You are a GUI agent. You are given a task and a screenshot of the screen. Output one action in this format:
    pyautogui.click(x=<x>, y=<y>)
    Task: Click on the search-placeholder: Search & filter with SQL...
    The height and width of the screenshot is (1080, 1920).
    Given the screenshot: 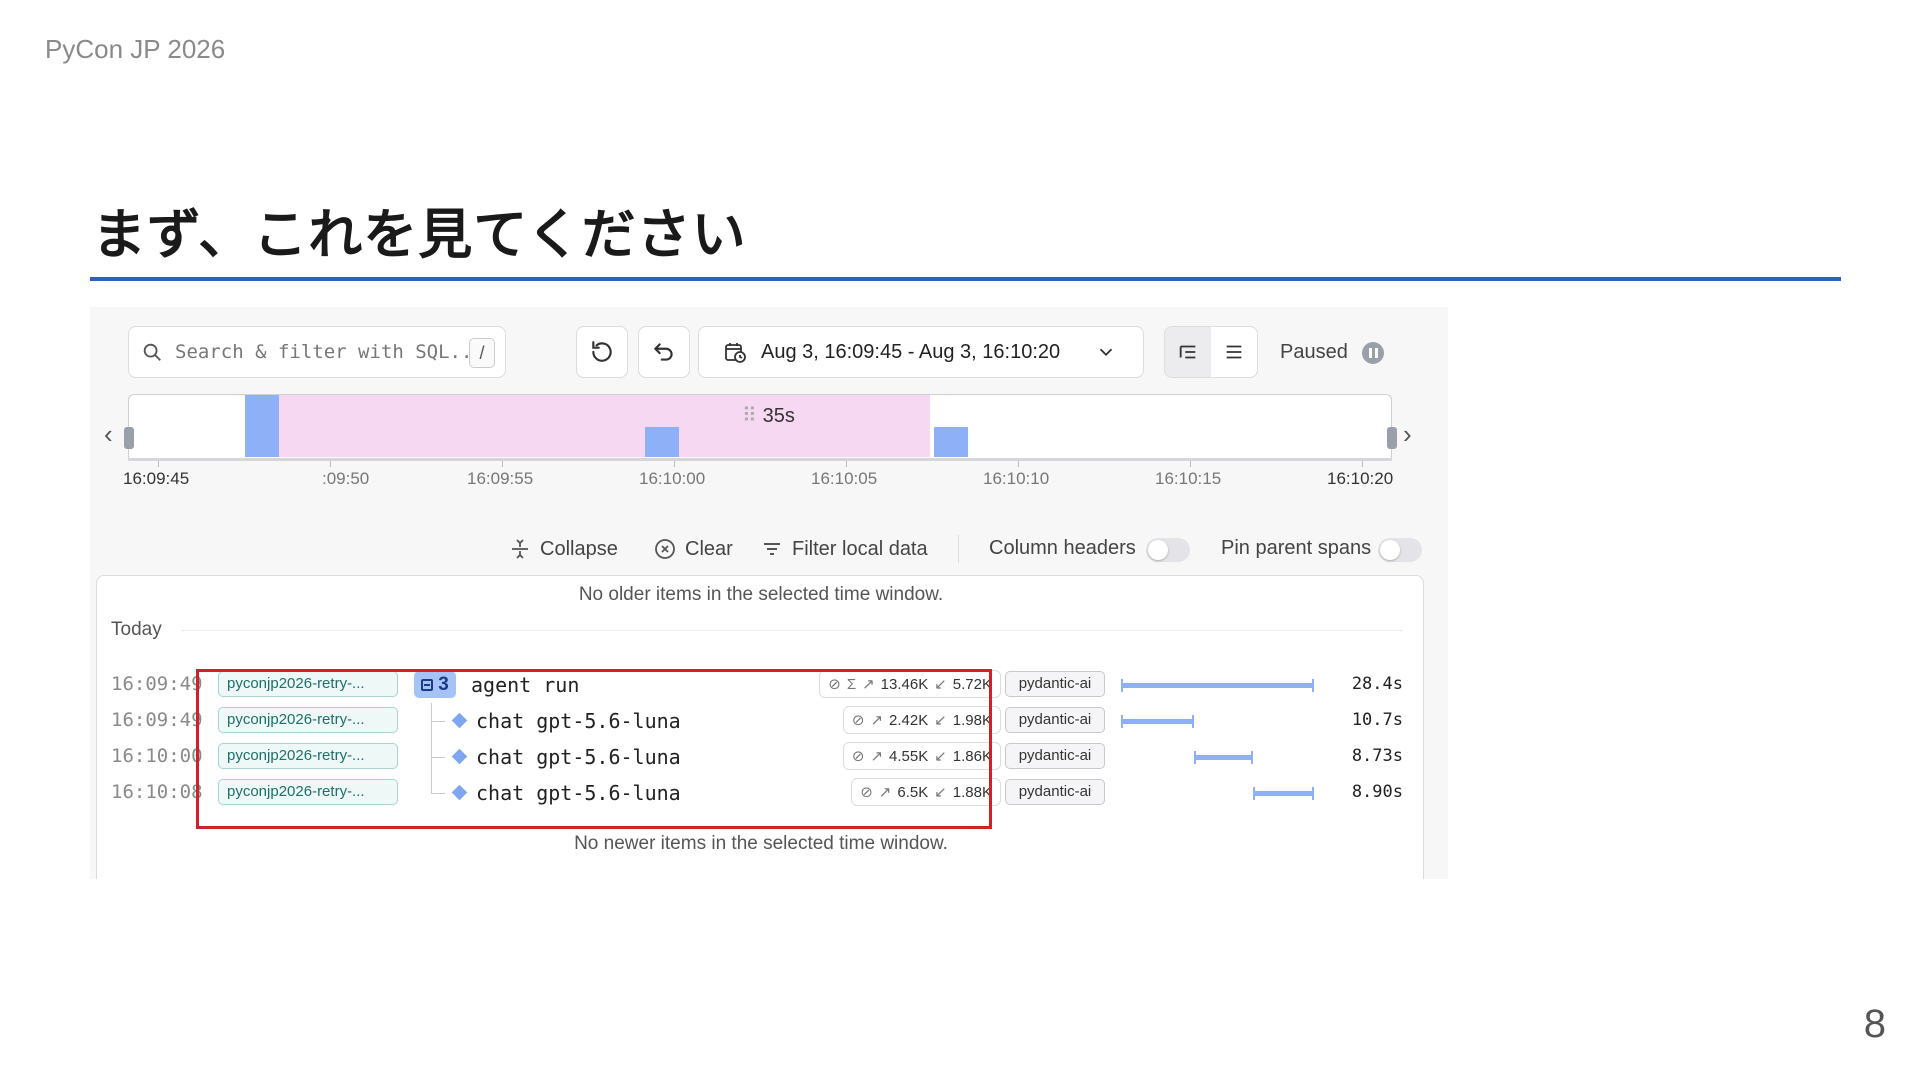 What is the action you would take?
    pyautogui.click(x=322, y=352)
    